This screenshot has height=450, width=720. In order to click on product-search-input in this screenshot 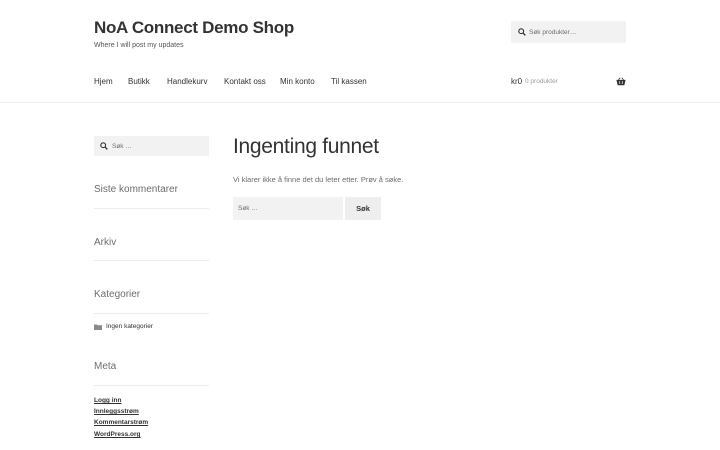, I will do `click(576, 32)`.